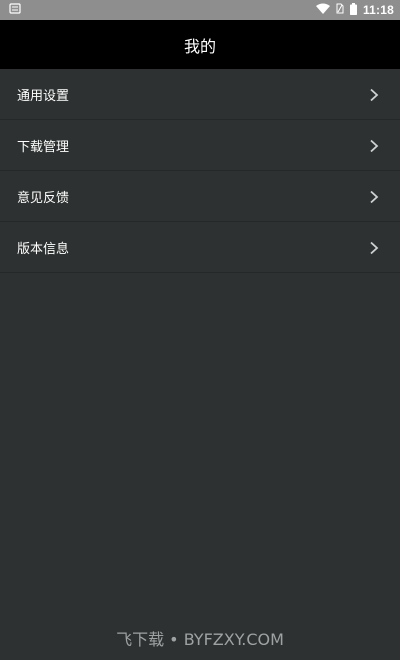  What do you see at coordinates (43, 198) in the screenshot?
I see `menu-item-label: 意见反馈` at bounding box center [43, 198].